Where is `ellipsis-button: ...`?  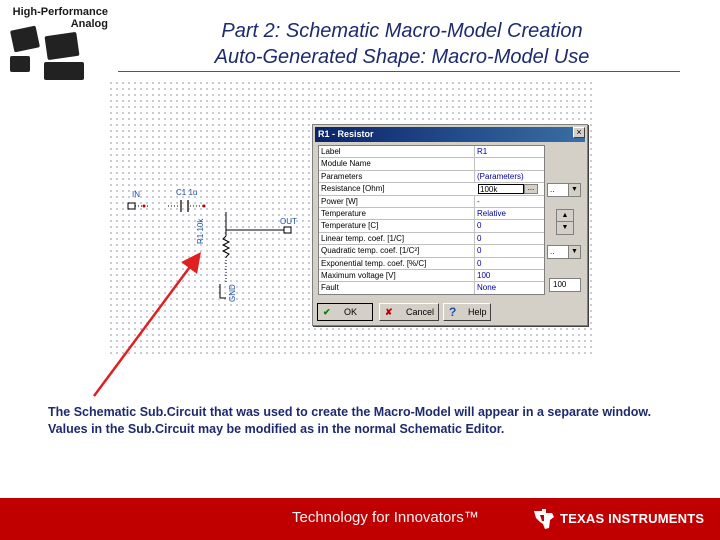 ellipsis-button: ... is located at coordinates (531, 189).